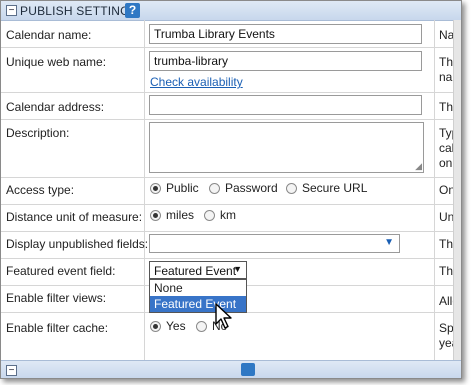  What do you see at coordinates (231, 369) in the screenshot?
I see `next-section-header: −` at bounding box center [231, 369].